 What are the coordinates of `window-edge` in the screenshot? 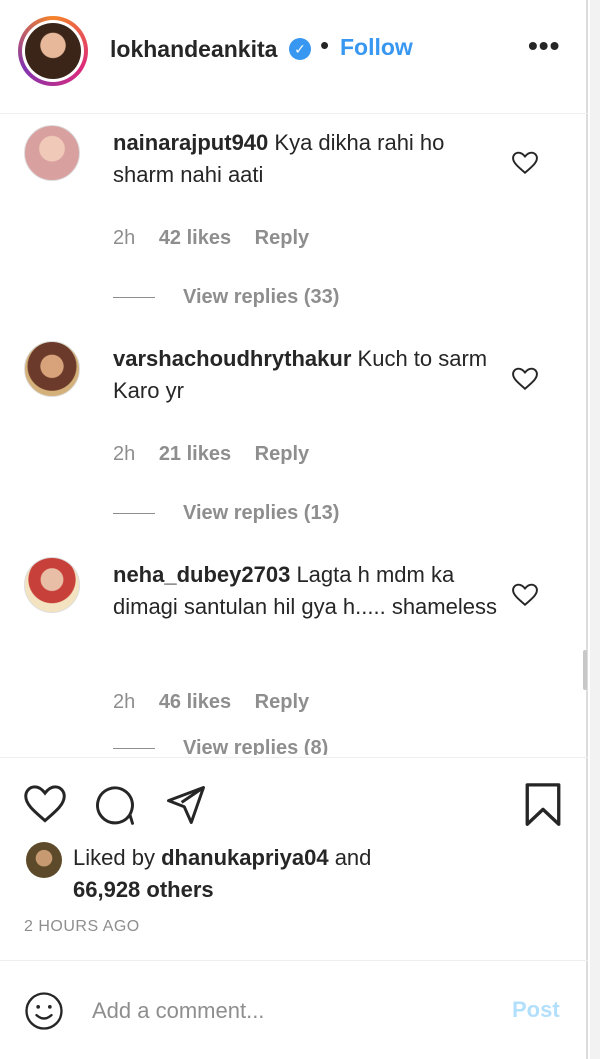 It's located at (595, 529).